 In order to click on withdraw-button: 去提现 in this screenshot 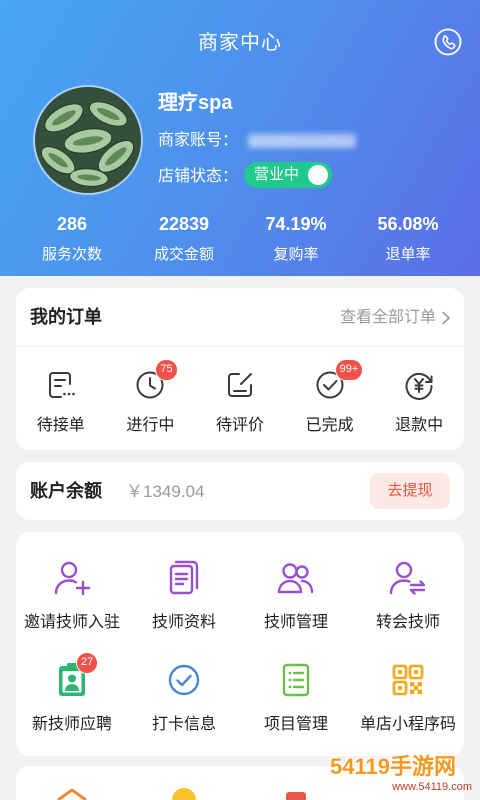, I will do `click(410, 491)`.